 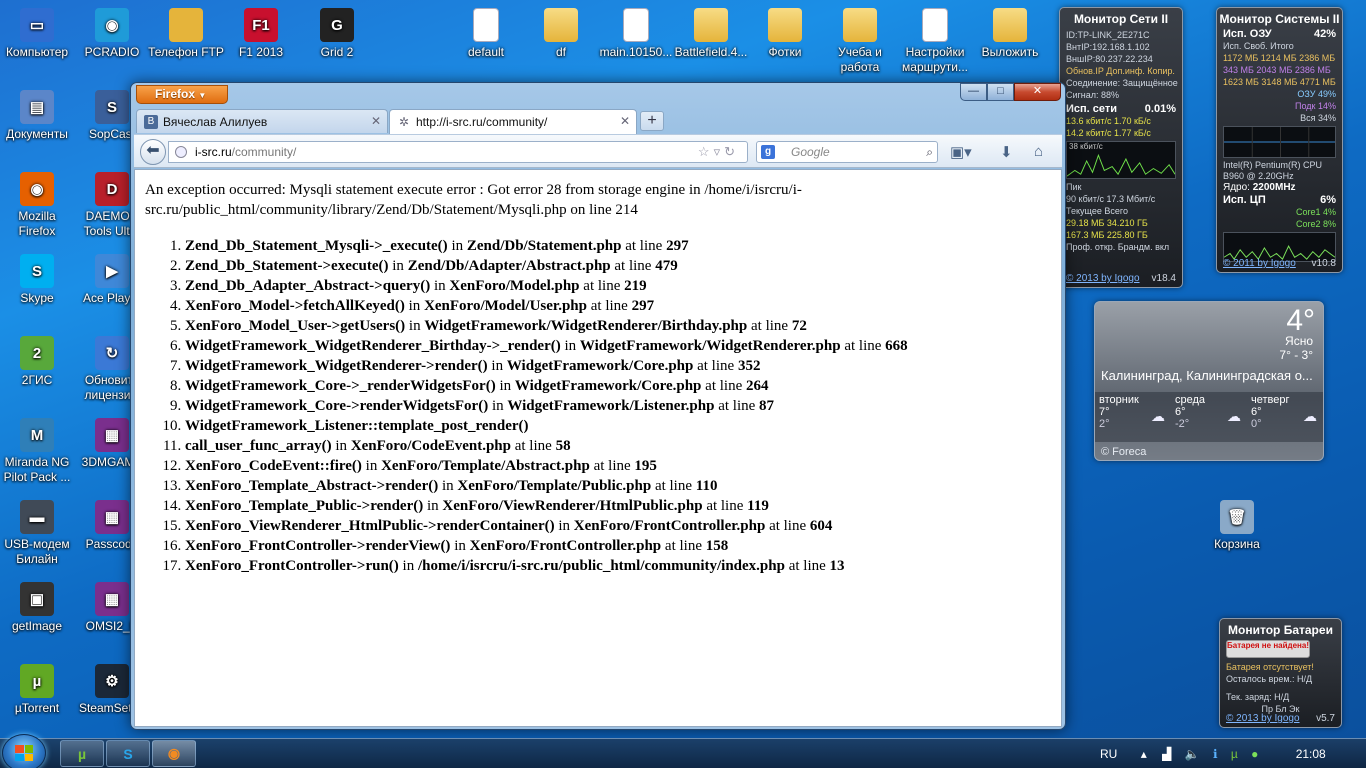 I want to click on trace-line: 72, so click(x=799, y=326).